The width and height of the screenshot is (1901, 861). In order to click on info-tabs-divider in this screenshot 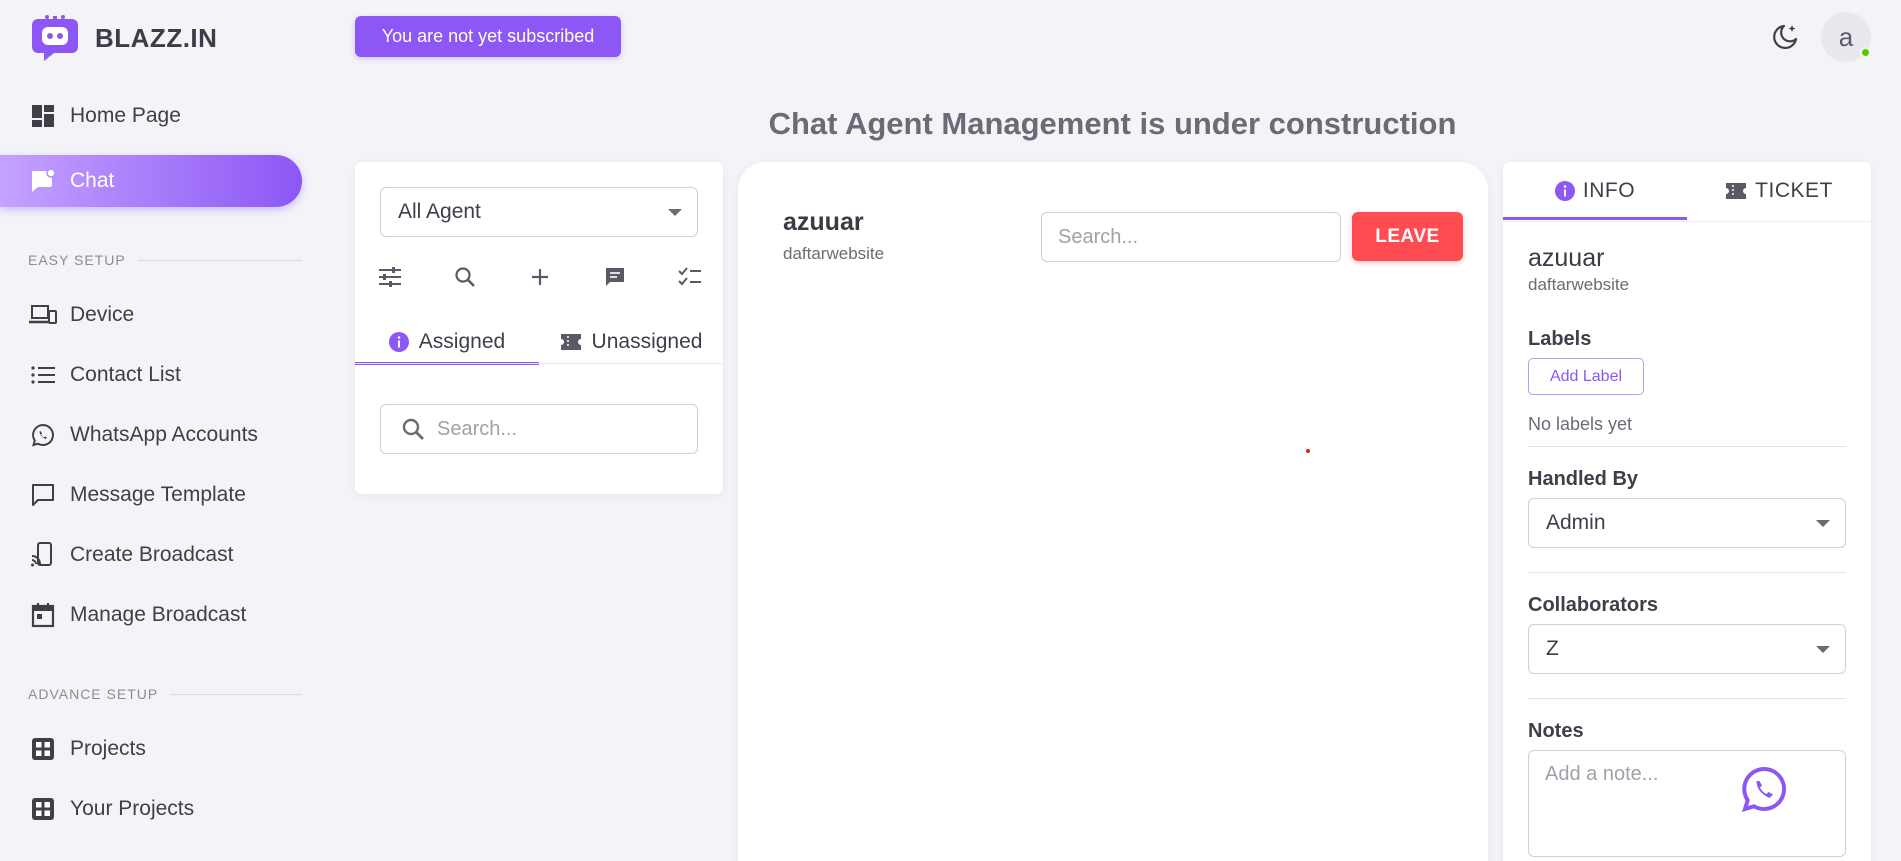, I will do `click(1687, 221)`.